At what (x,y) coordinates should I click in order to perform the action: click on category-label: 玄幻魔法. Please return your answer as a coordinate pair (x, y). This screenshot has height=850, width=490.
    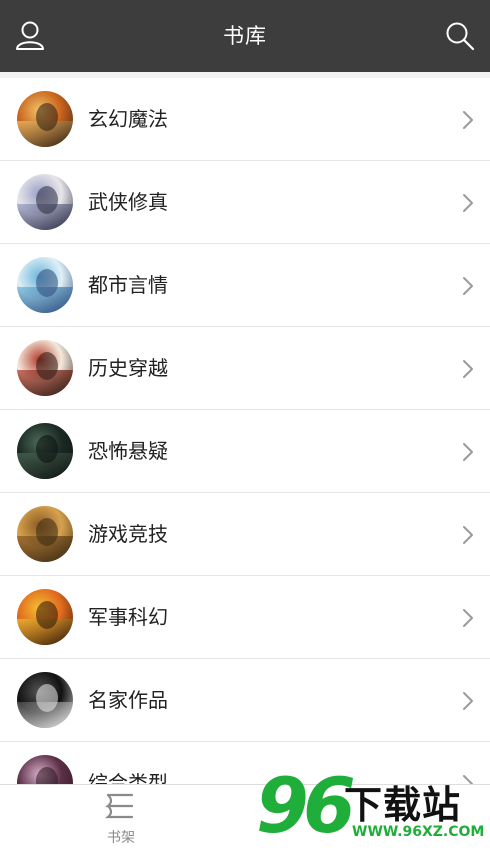
    Looking at the image, I should click on (128, 119).